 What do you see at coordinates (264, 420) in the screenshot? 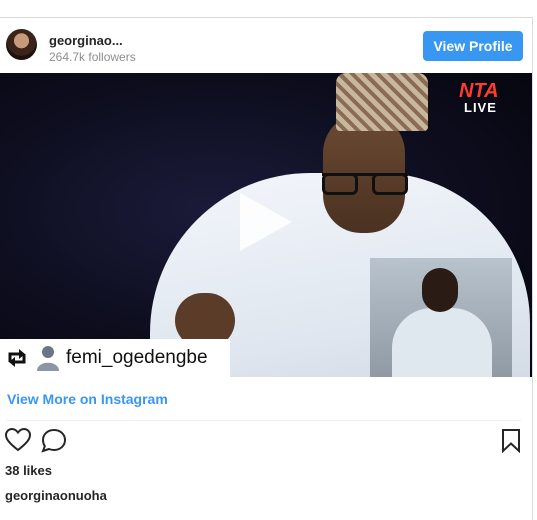
I see `divider` at bounding box center [264, 420].